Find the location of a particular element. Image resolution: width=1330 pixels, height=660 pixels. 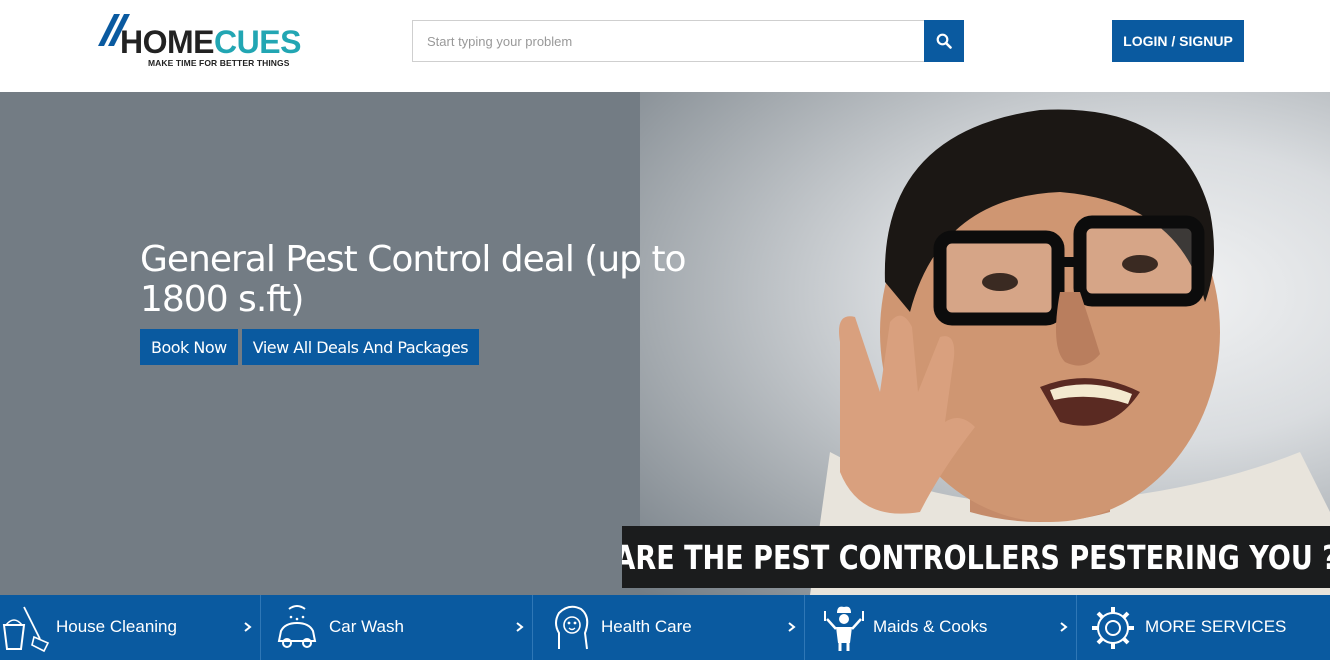

homecues-logo: HOMECUES MAKE TIME FOR BETTER THINGS is located at coordinates (213, 41).